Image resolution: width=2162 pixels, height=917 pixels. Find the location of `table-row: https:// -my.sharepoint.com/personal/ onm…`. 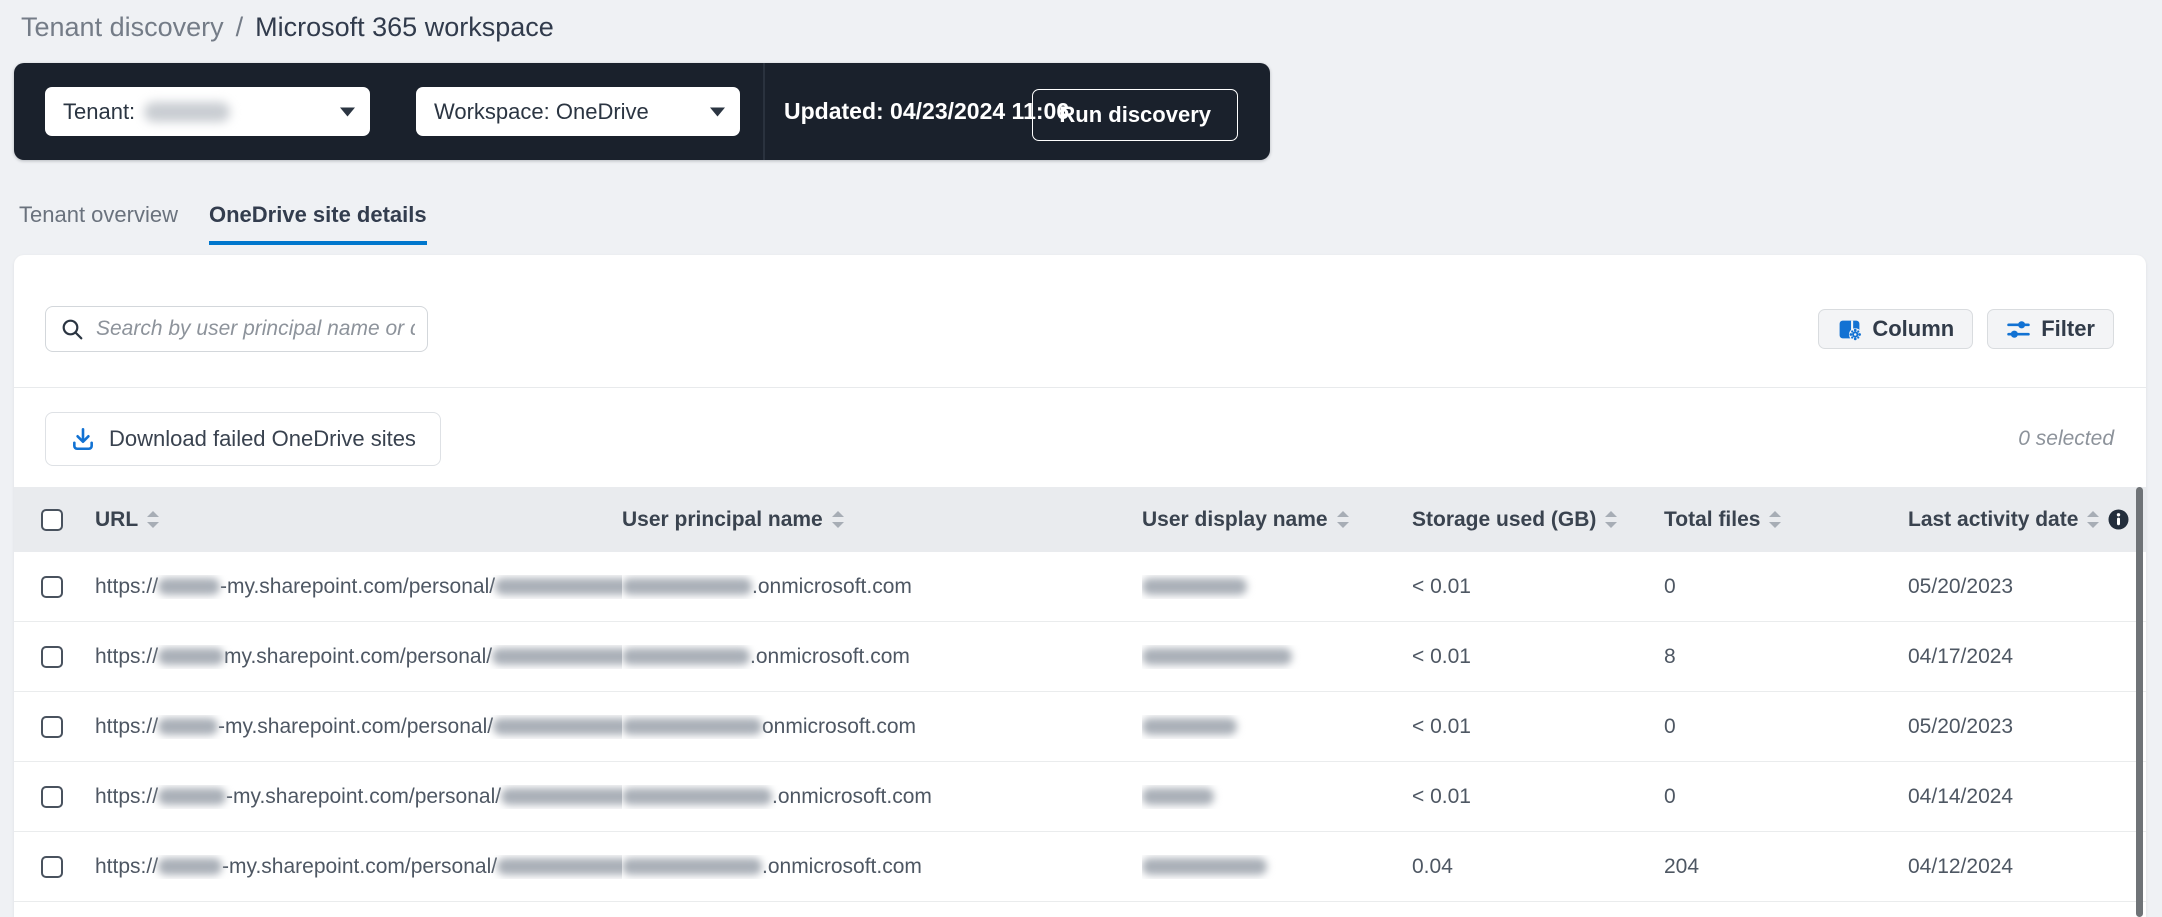

table-row: https:// -my.sharepoint.com/personal/ onm… is located at coordinates (1080, 727).